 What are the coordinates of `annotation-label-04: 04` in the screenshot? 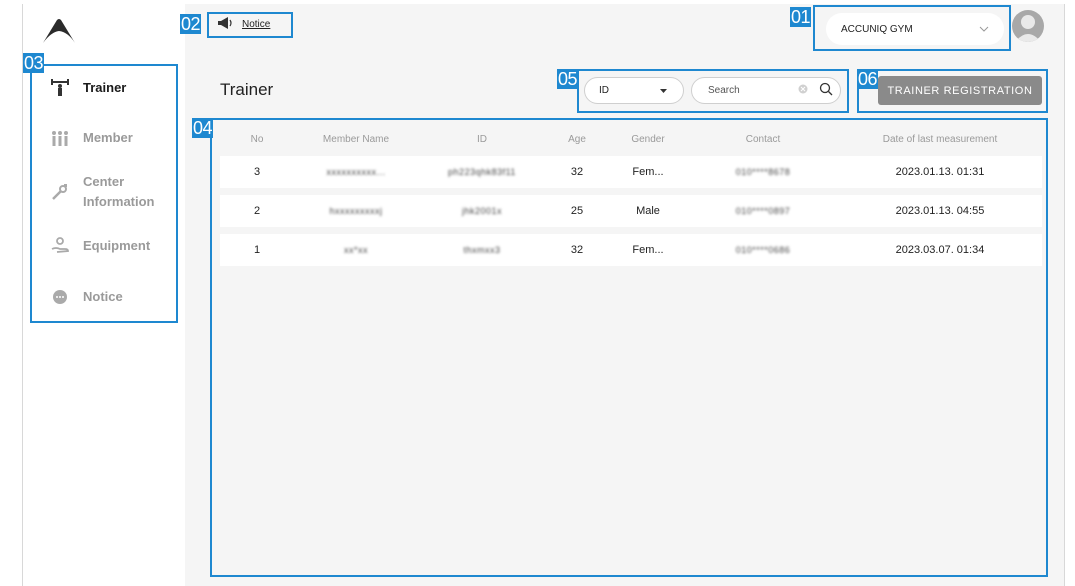 It's located at (203, 128).